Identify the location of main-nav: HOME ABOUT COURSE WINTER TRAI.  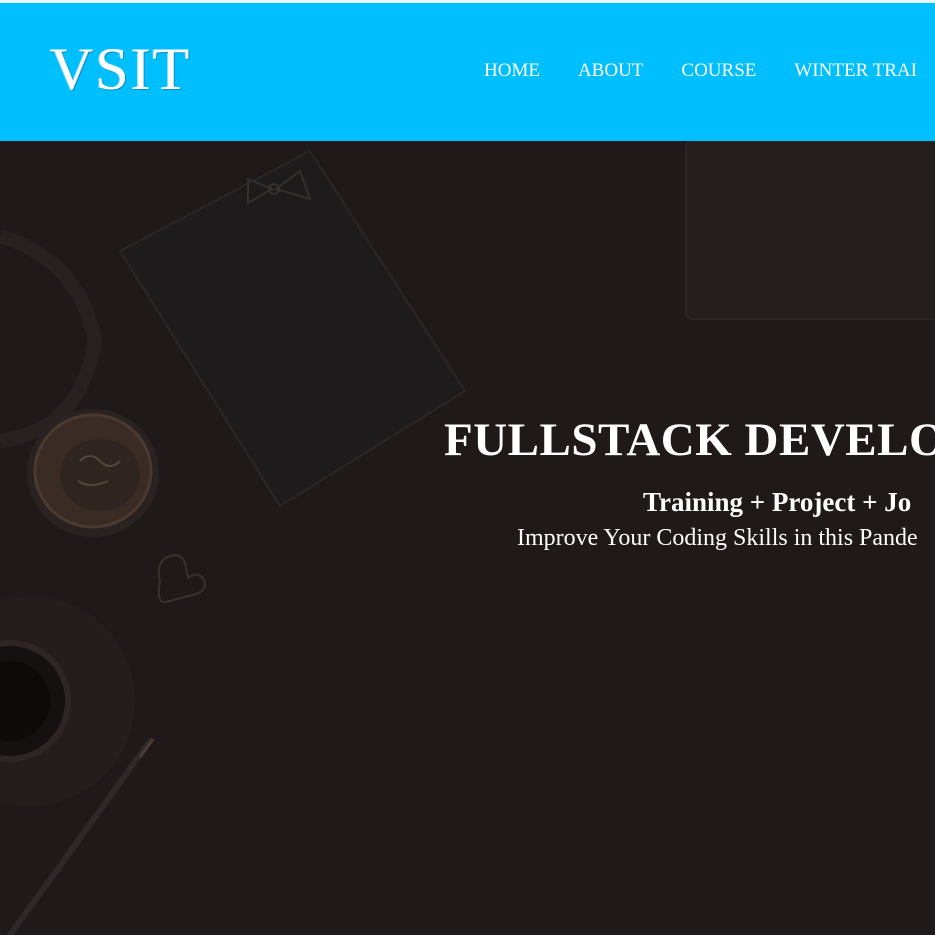
(709, 71).